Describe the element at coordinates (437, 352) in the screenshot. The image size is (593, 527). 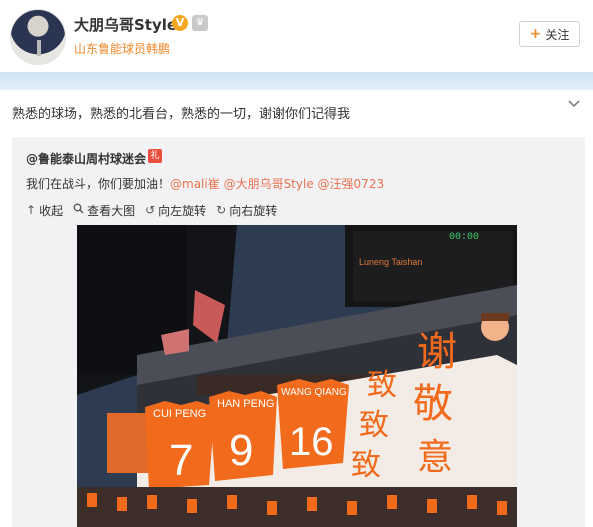
I see `banner-char: 谢` at that location.